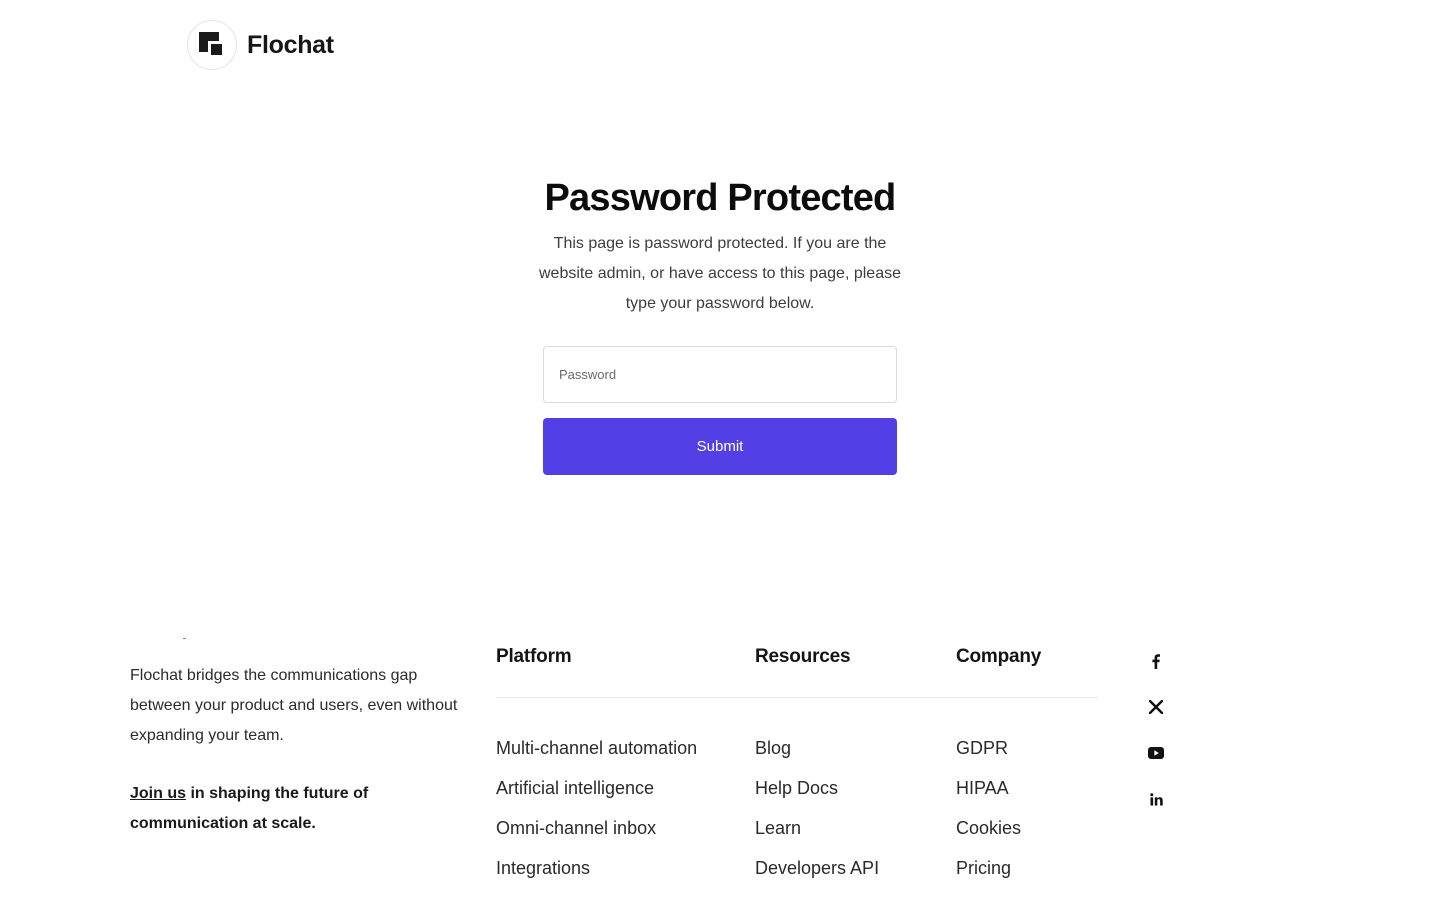 This screenshot has width=1440, height=900. What do you see at coordinates (998, 788) in the screenshot?
I see `footer-link-hipaa: HIPAA` at bounding box center [998, 788].